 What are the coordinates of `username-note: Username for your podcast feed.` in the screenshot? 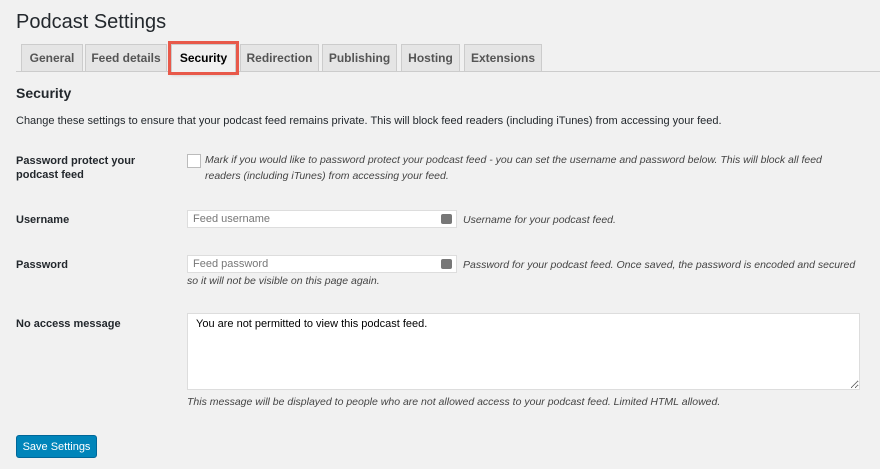 It's located at (539, 220).